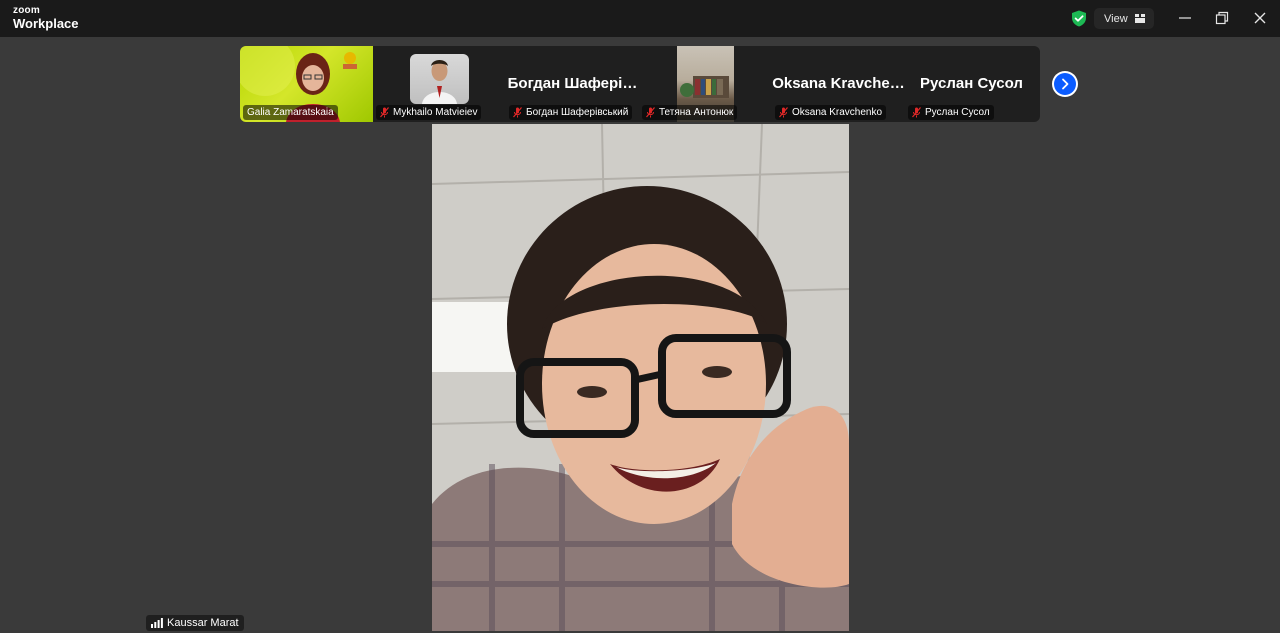  I want to click on participant-name-chip: Oksana Kravchenko, so click(831, 112).